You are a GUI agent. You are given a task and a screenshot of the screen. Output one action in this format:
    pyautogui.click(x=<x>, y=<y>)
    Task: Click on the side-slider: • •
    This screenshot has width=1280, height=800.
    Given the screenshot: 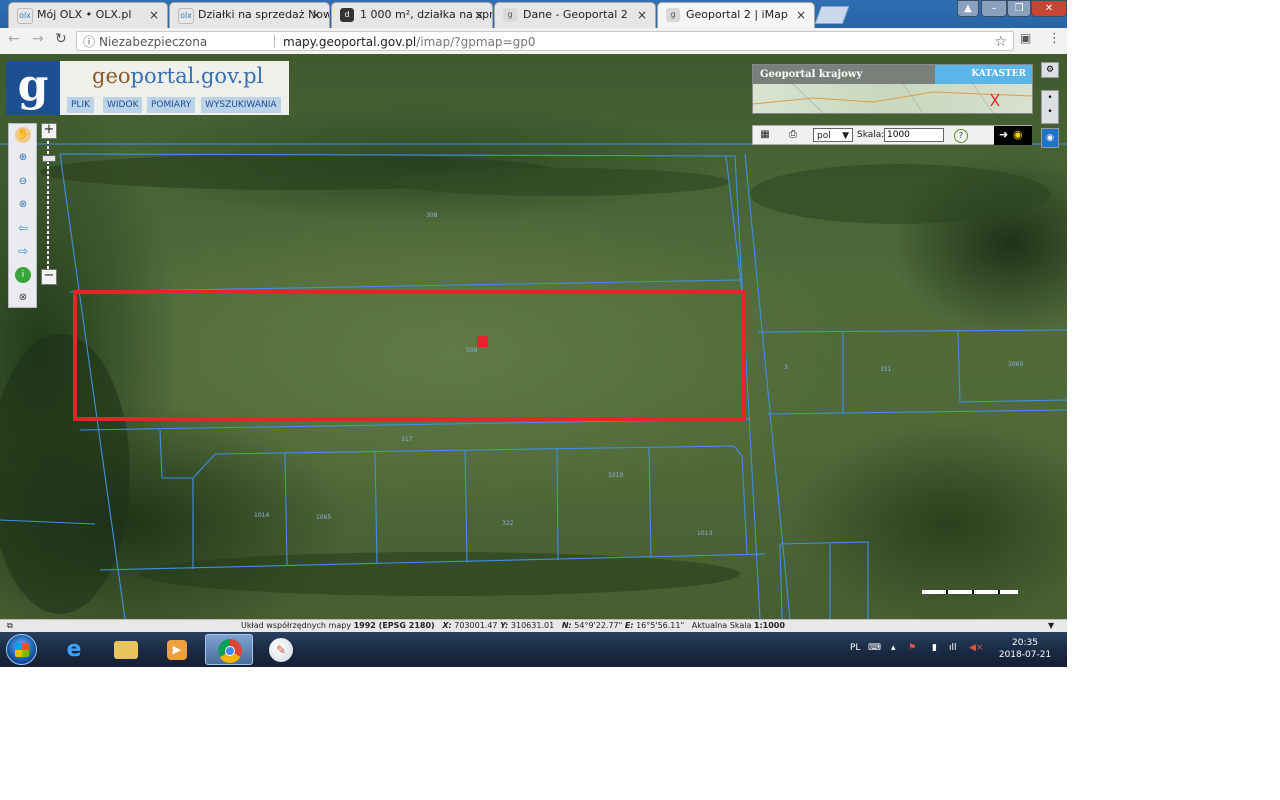 What is the action you would take?
    pyautogui.click(x=1050, y=107)
    